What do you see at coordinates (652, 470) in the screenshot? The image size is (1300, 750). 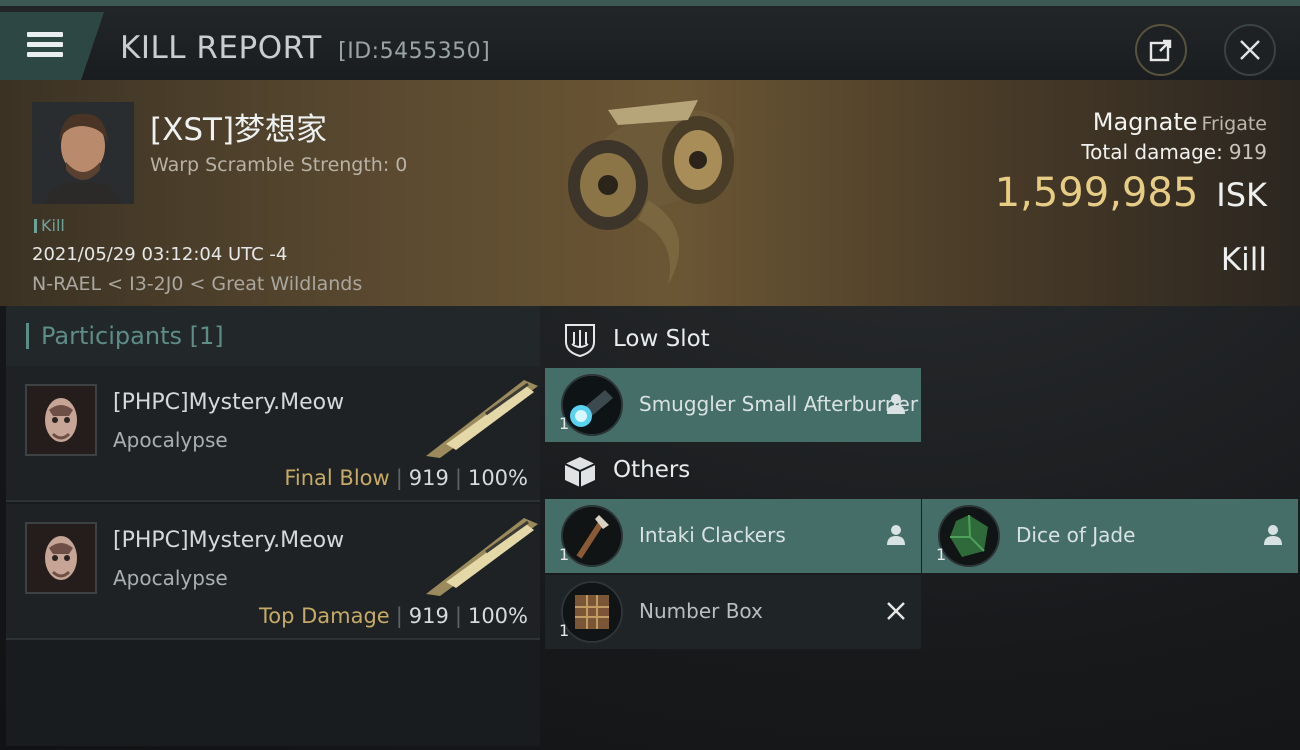 I see `others-title: Others` at bounding box center [652, 470].